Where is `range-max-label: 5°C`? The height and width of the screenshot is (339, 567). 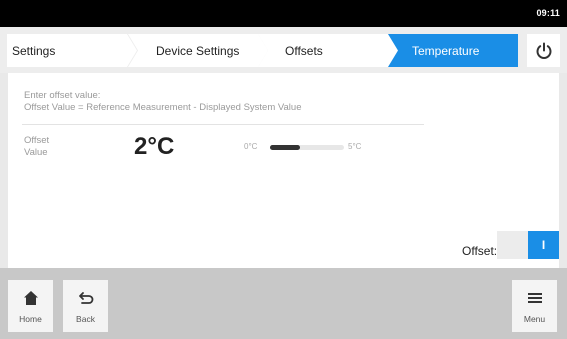 range-max-label: 5°C is located at coordinates (355, 146).